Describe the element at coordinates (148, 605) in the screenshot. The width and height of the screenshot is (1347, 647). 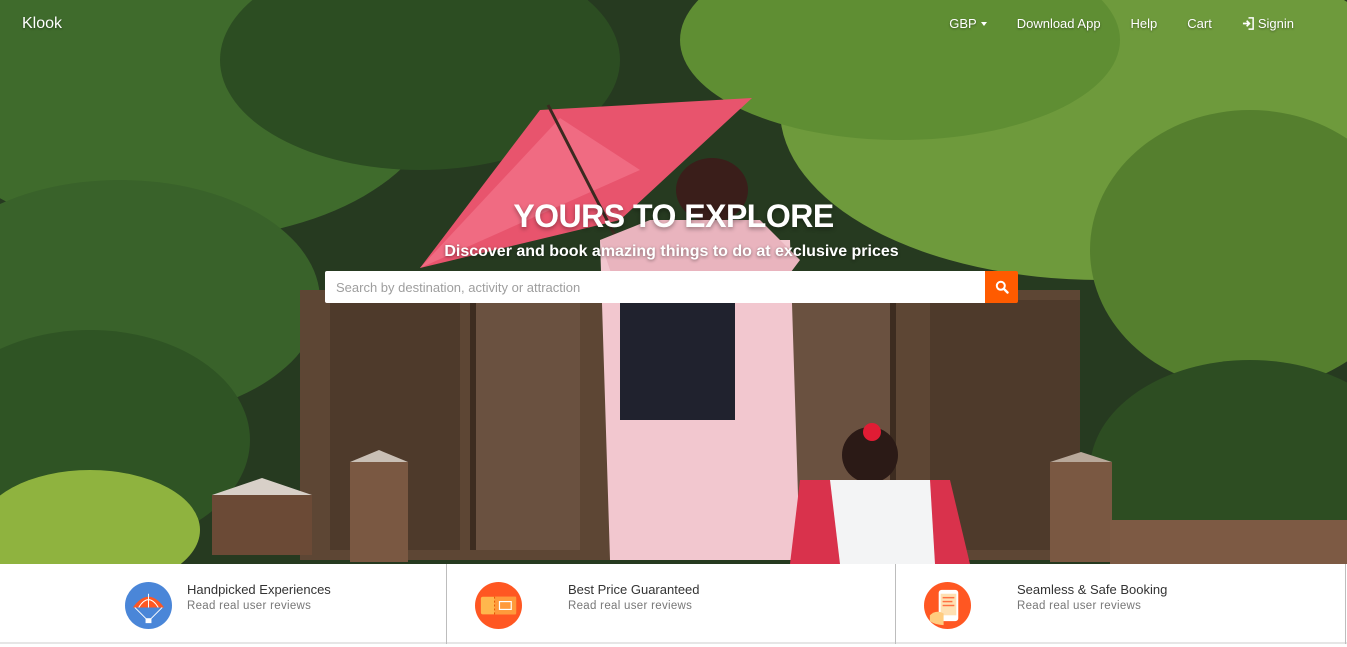
I see `parachute-icon` at that location.